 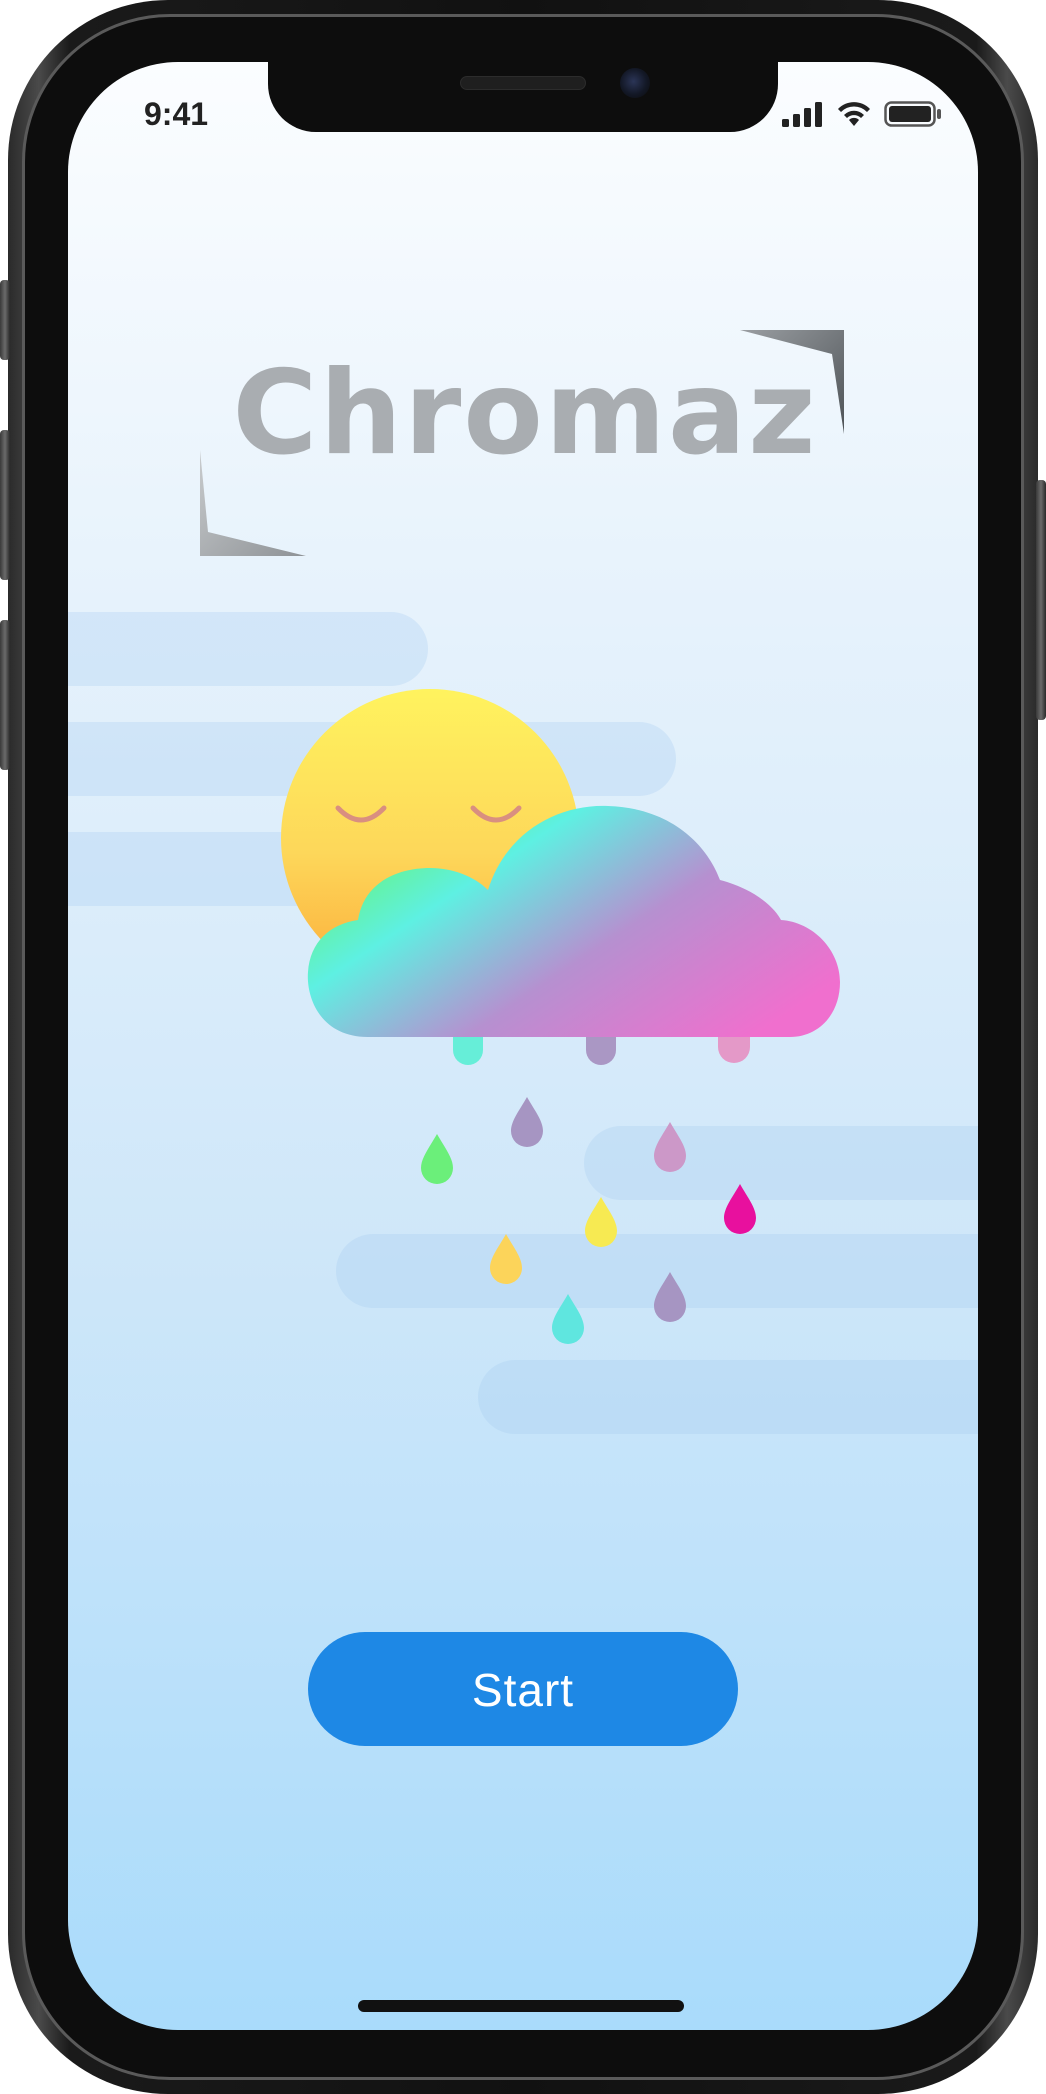 I want to click on rain-drops, so click(x=588, y=1220).